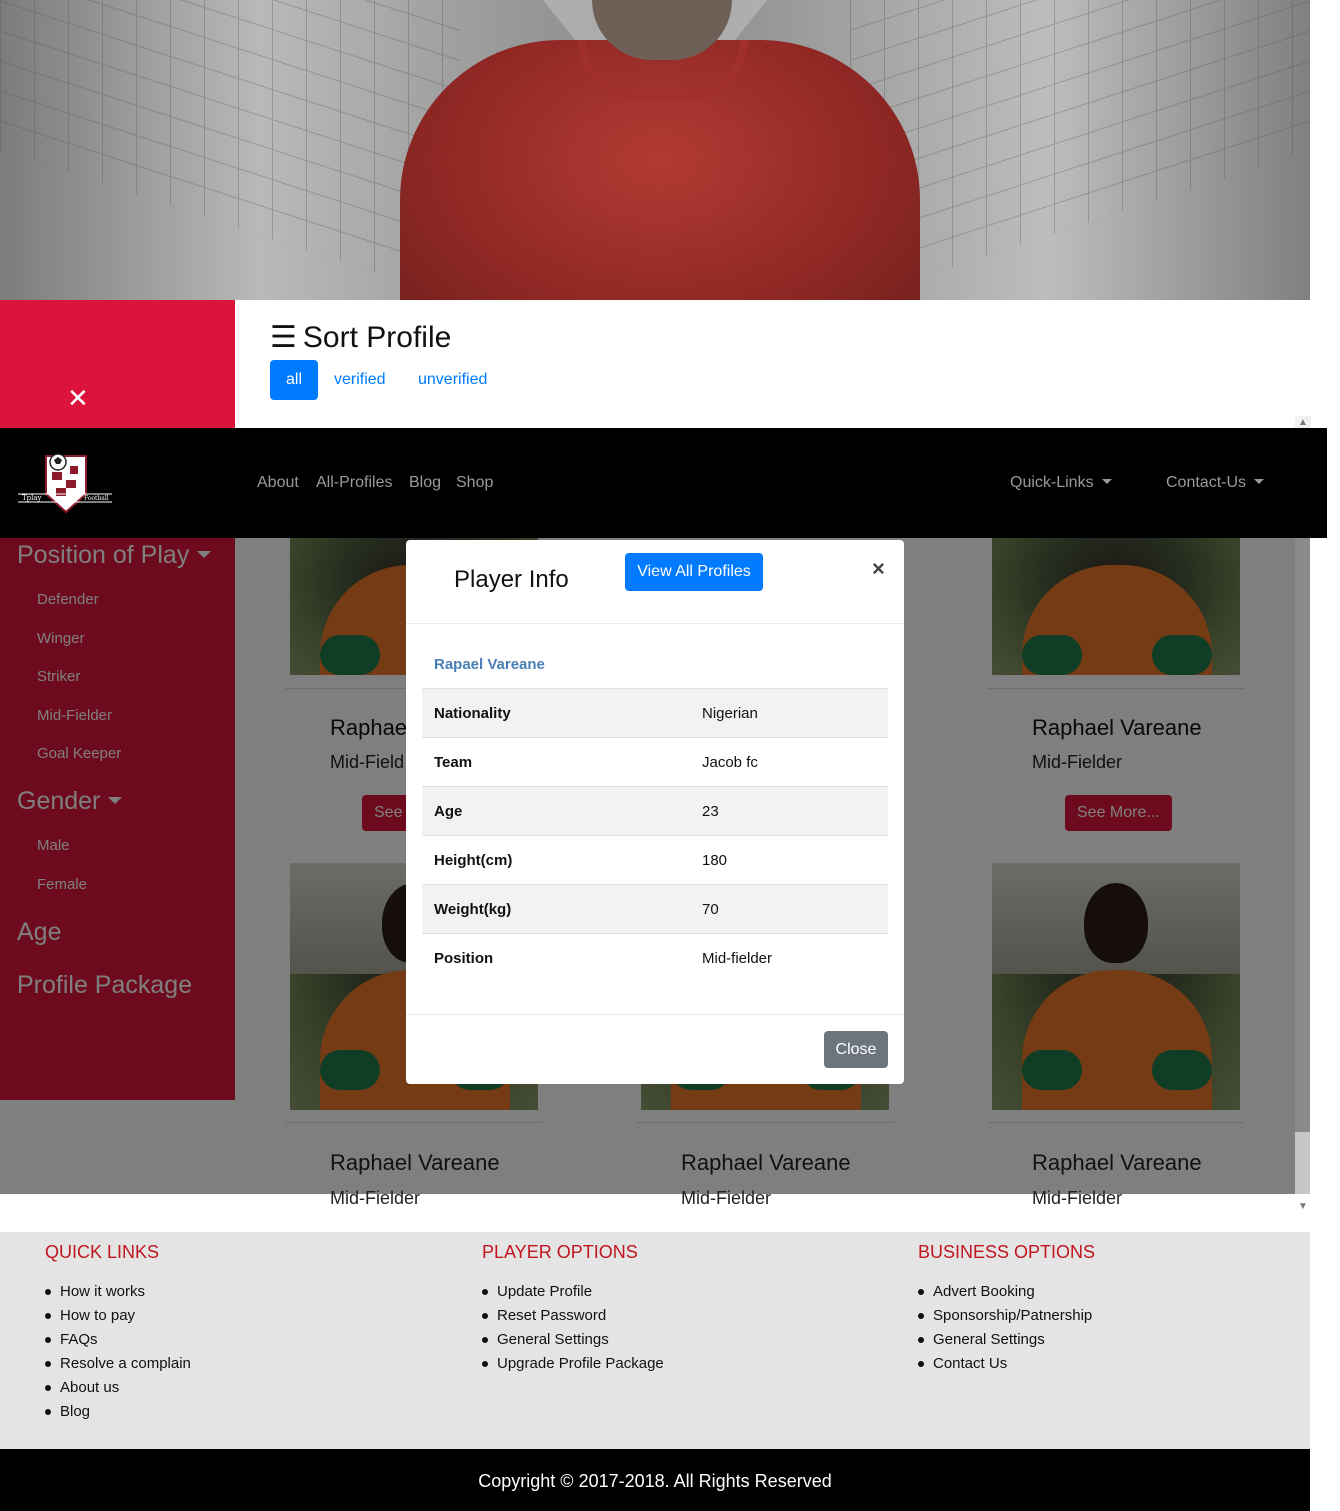 This screenshot has width=1340, height=1511. What do you see at coordinates (856, 1049) in the screenshot?
I see `close-modal-button: Close` at bounding box center [856, 1049].